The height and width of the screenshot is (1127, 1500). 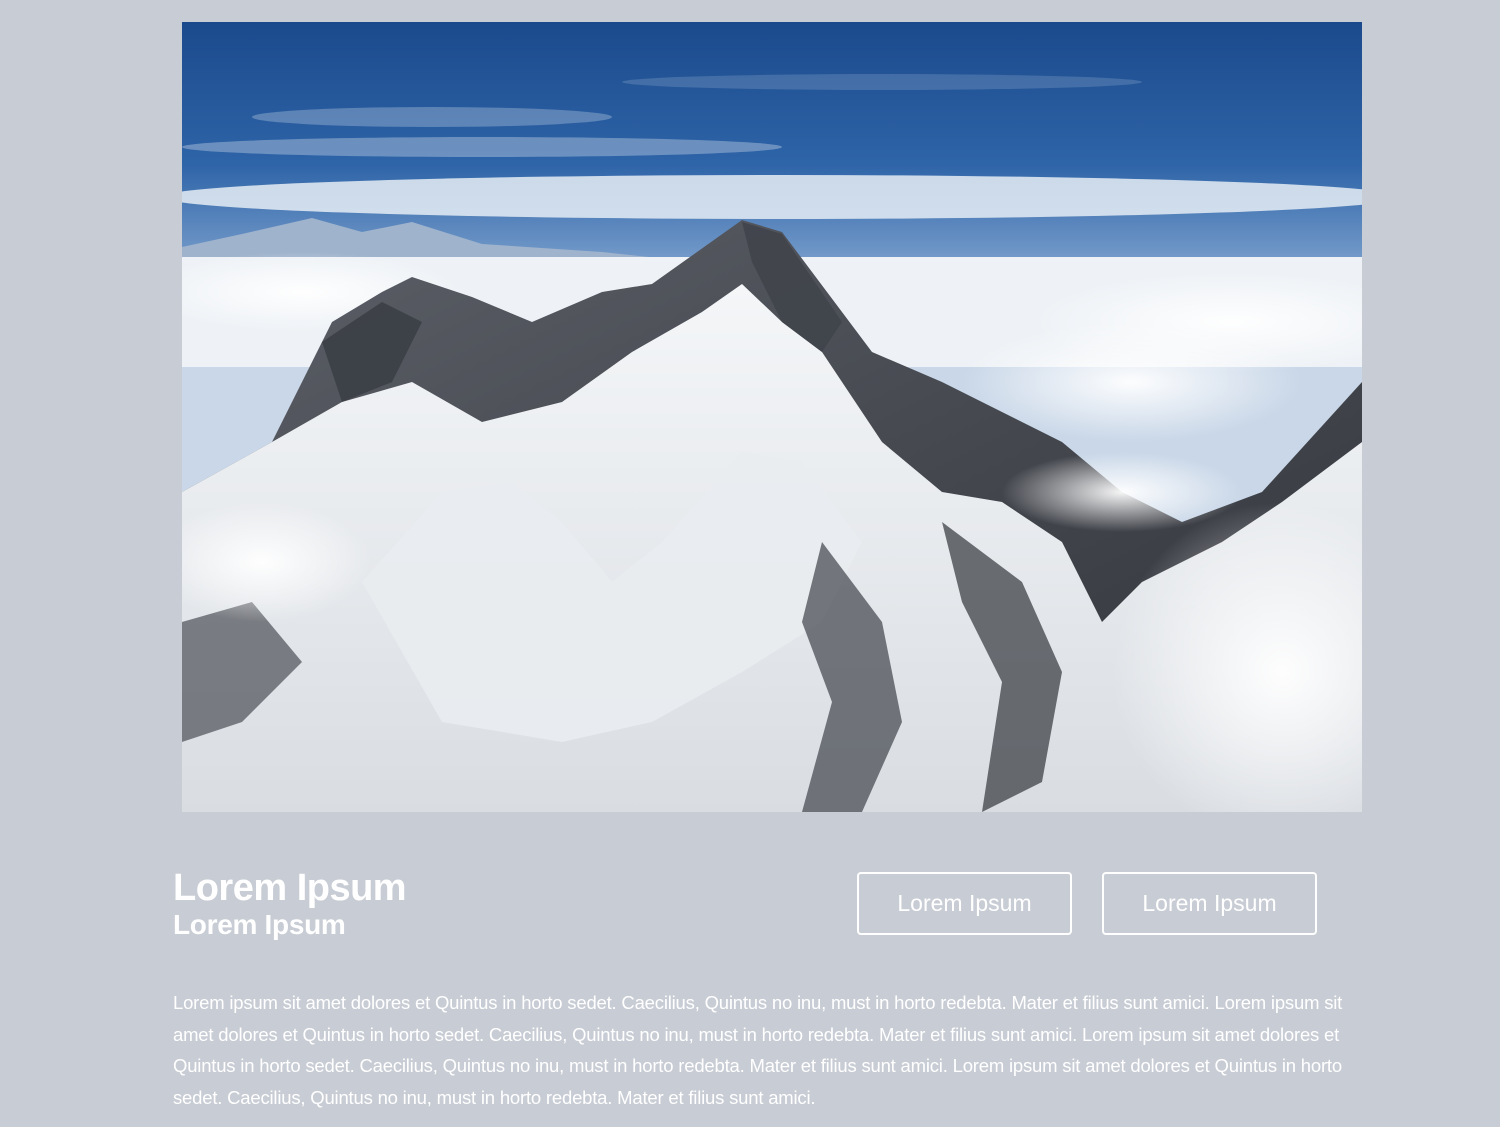 What do you see at coordinates (259, 924) in the screenshot?
I see `page-subtitle: Lorem Ipsum` at bounding box center [259, 924].